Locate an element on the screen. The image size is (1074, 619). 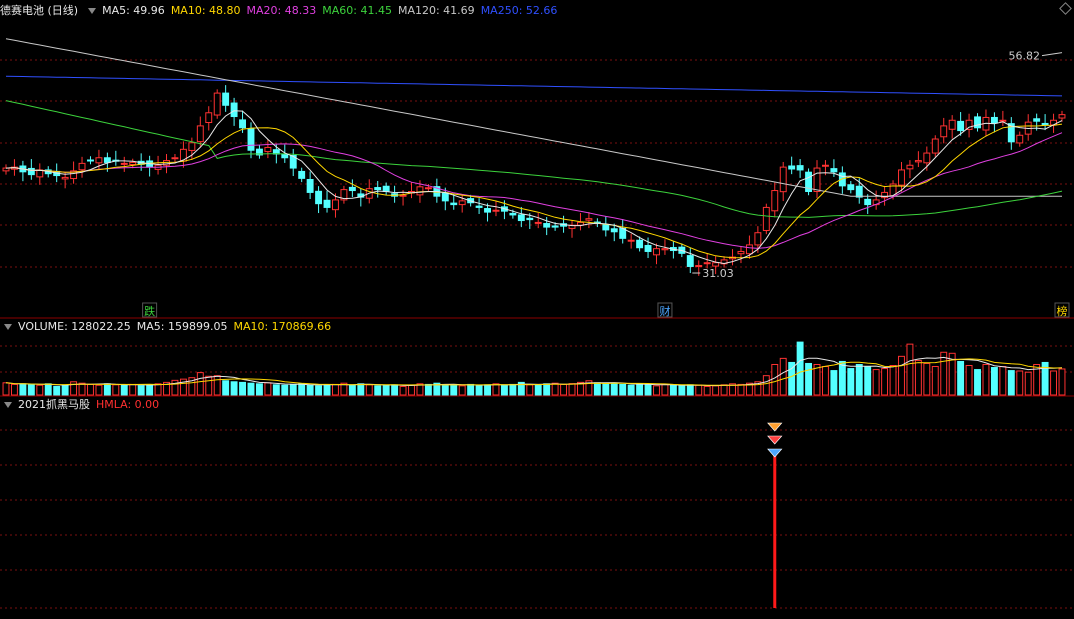
event-marker: 跌 is located at coordinates (149, 311).